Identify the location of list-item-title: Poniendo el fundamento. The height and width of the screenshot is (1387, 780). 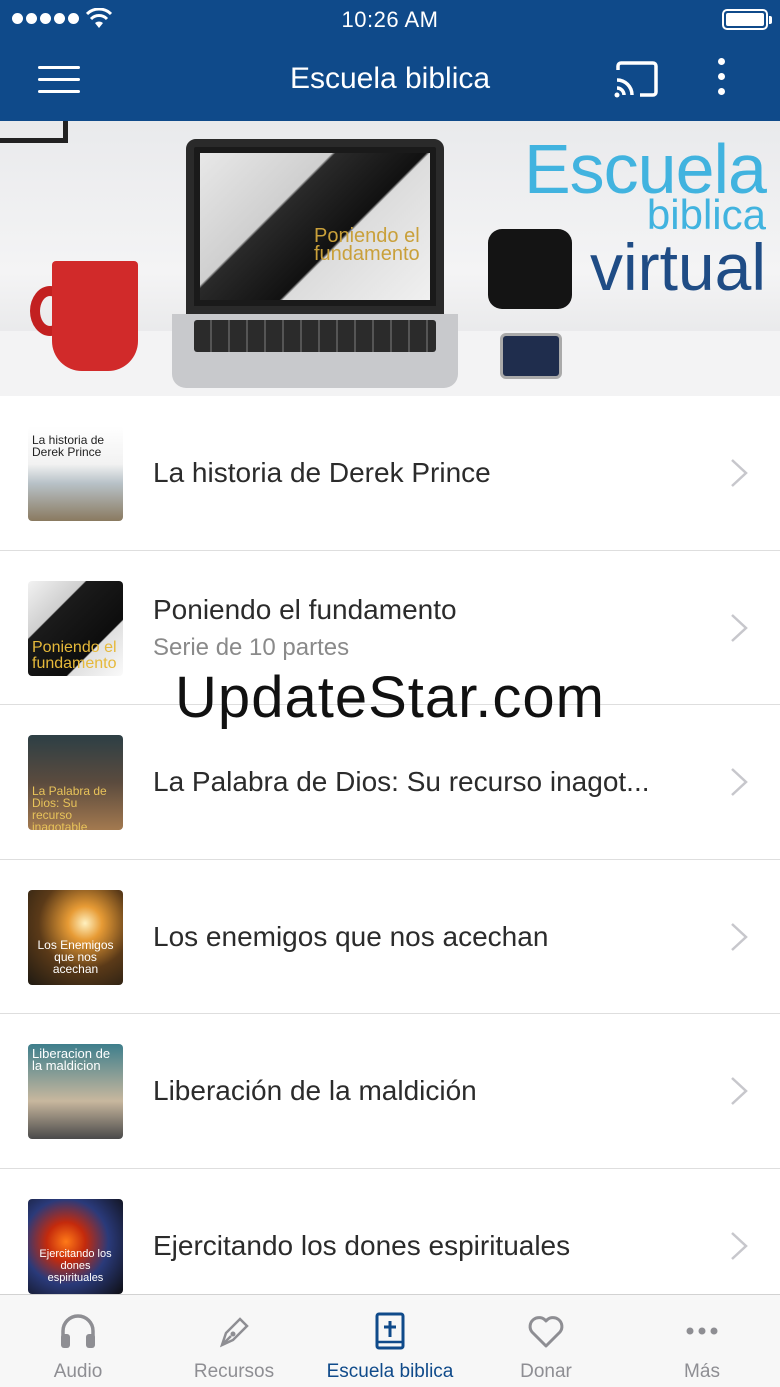
(305, 609).